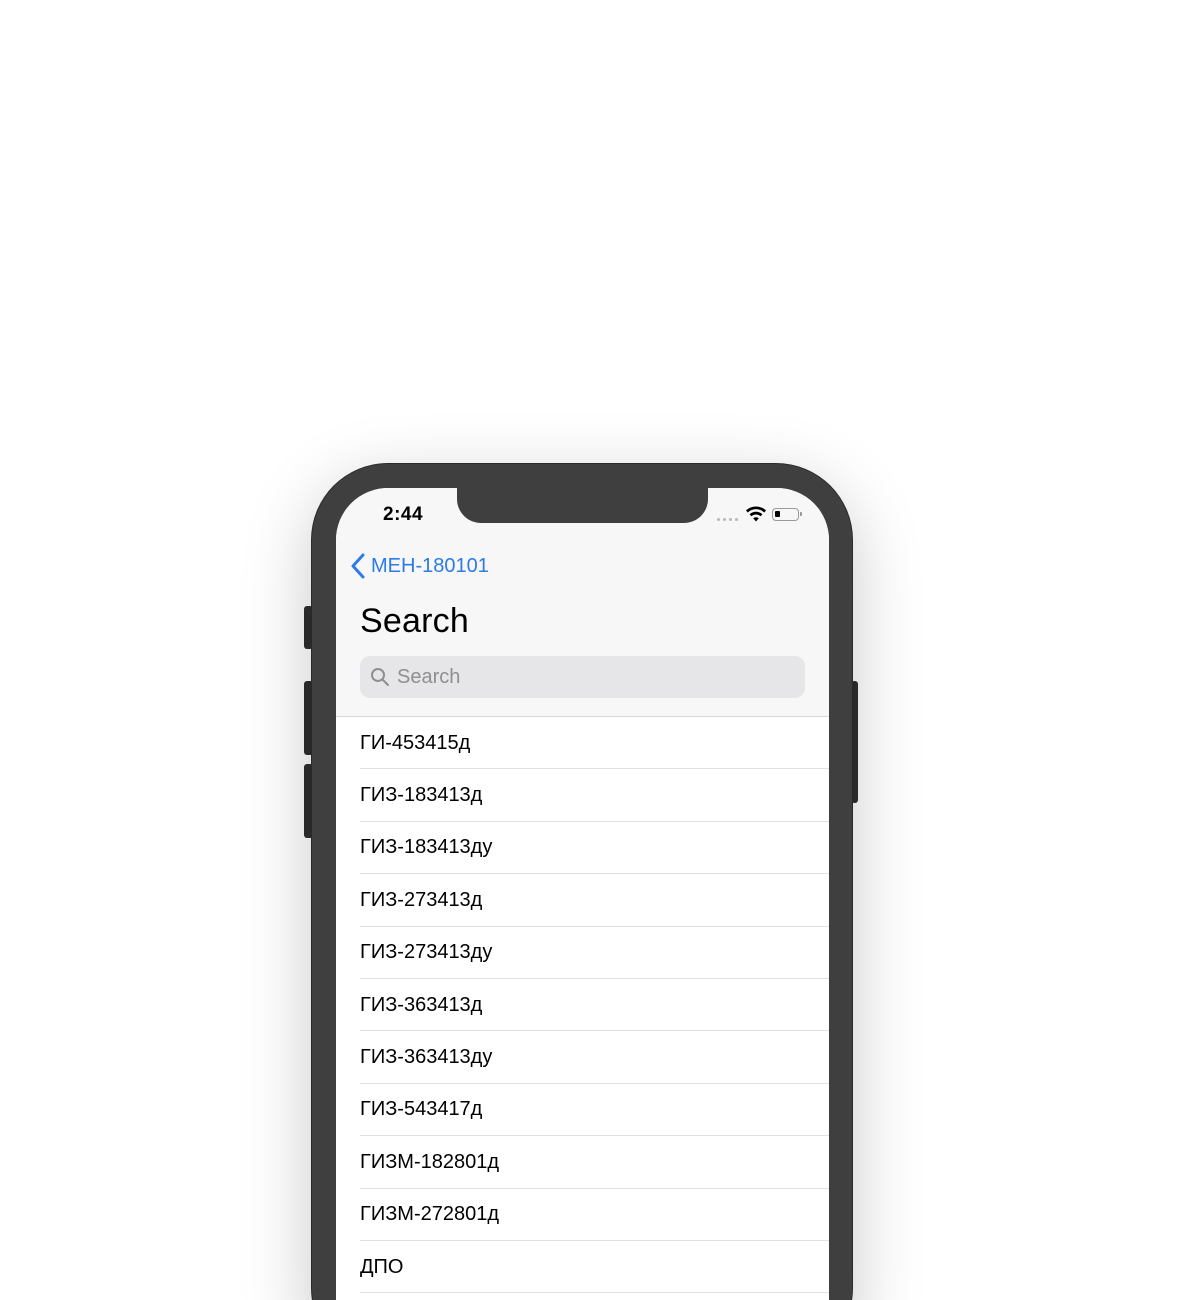 The image size is (1200, 1300). What do you see at coordinates (430, 565) in the screenshot?
I see `back-button-label: МЕН-180101` at bounding box center [430, 565].